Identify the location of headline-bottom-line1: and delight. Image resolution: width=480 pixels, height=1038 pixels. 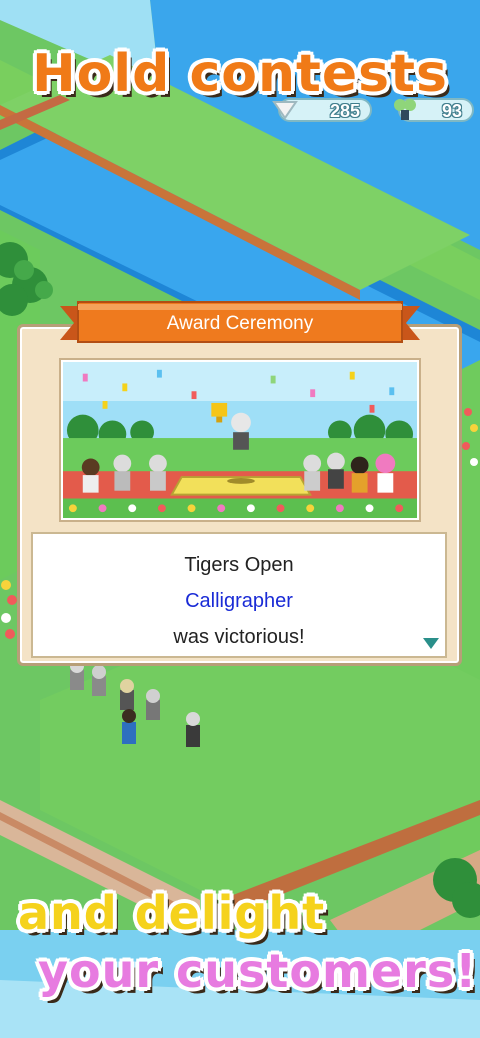
(172, 913).